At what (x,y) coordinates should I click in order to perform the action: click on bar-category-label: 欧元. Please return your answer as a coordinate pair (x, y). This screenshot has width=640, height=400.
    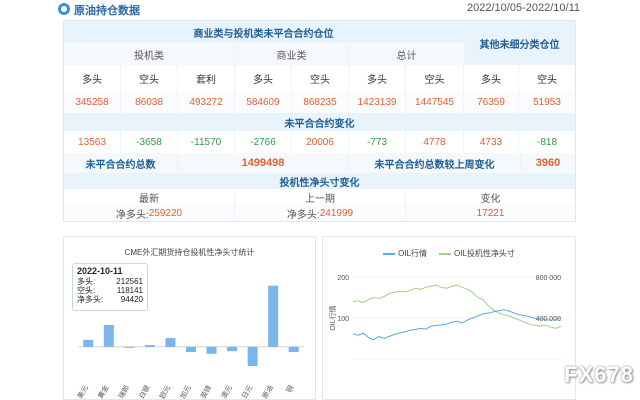
    Looking at the image, I should click on (164, 392).